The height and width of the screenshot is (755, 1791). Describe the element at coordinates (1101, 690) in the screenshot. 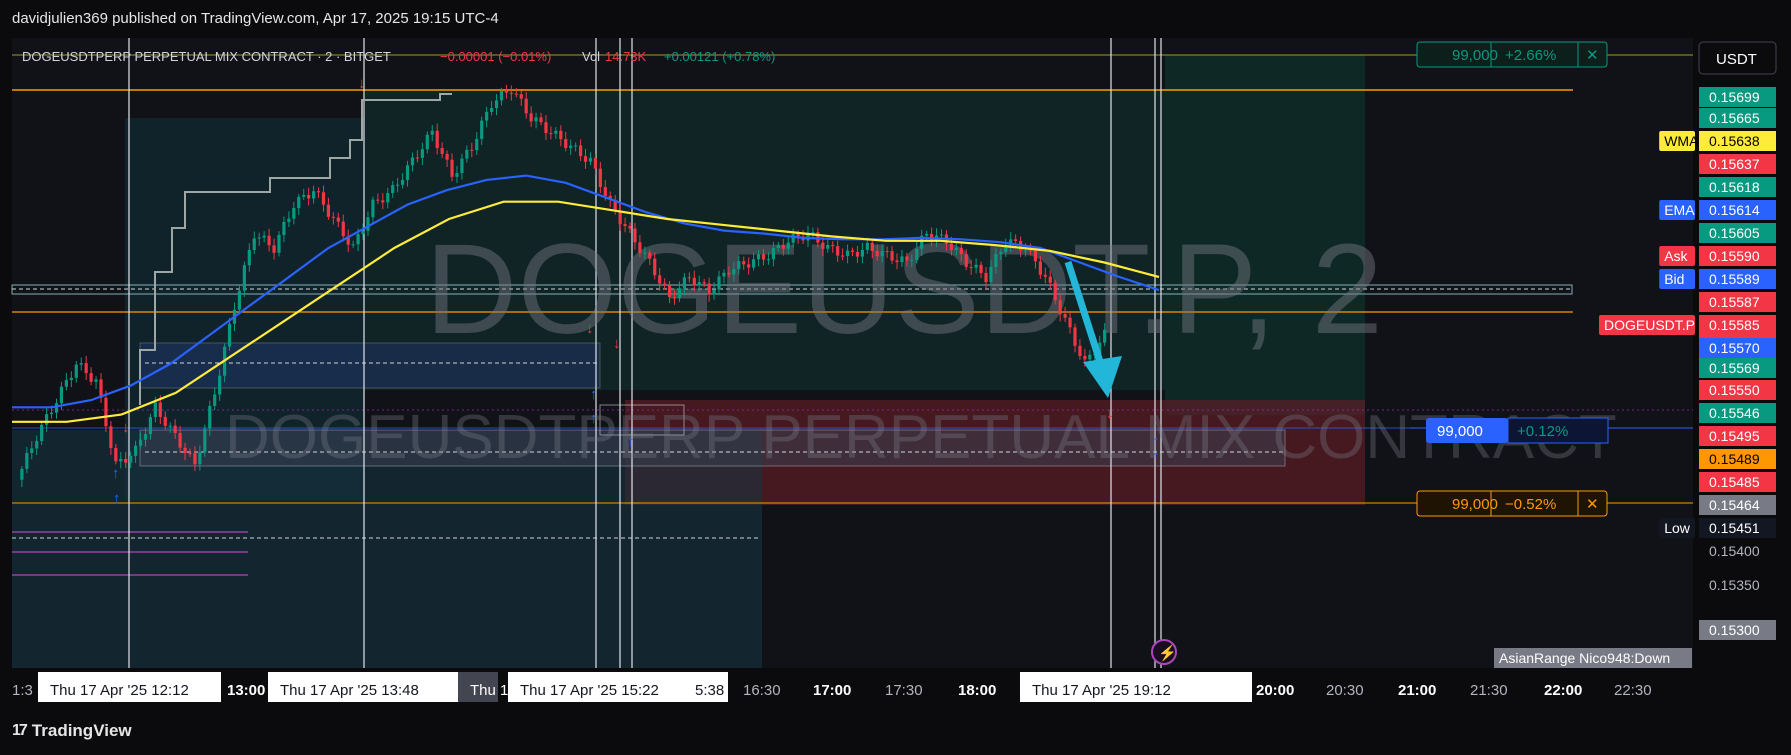

I see `svg-text: Thu 17 Apr '25 19:12` at that location.